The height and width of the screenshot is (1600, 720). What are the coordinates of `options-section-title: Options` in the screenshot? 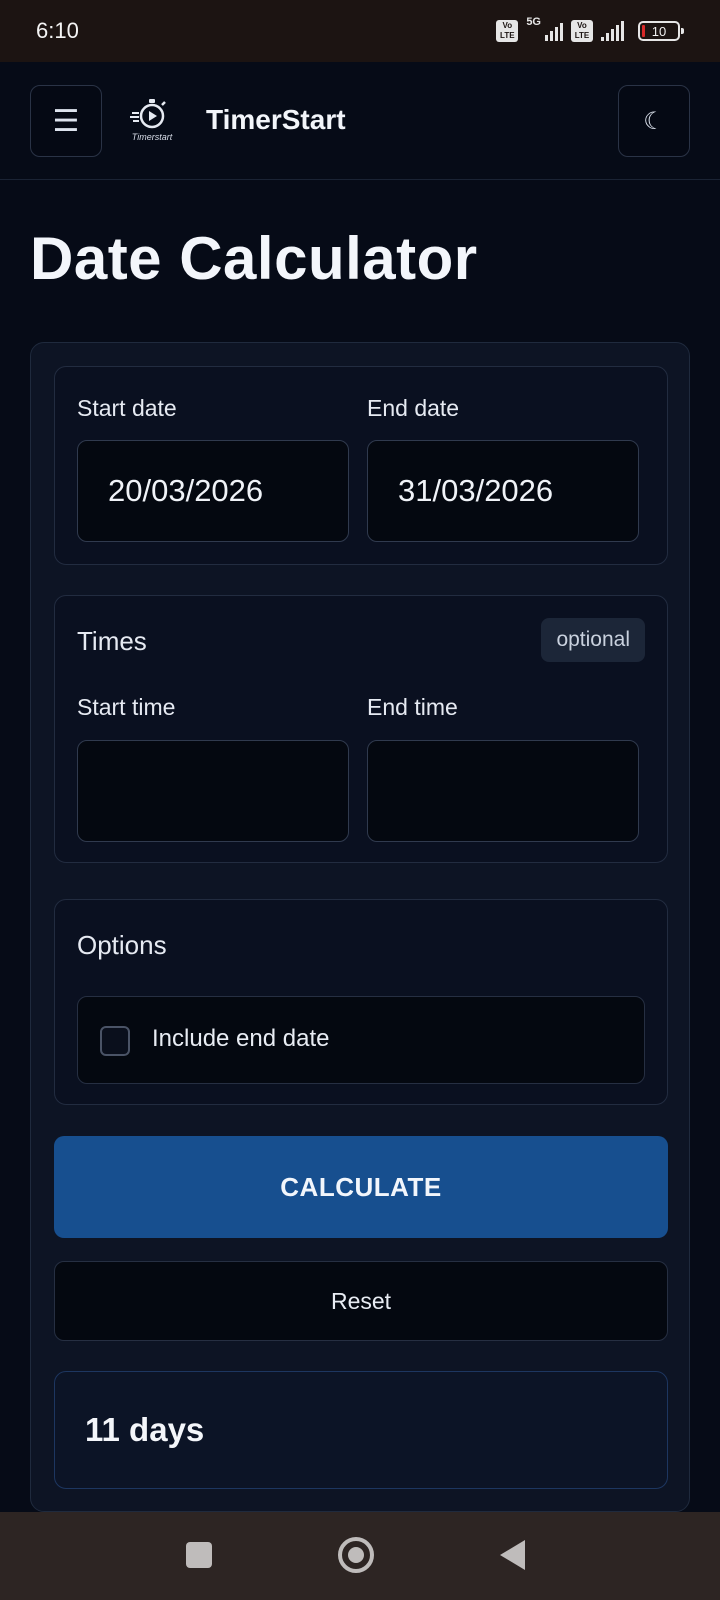 It's located at (122, 945).